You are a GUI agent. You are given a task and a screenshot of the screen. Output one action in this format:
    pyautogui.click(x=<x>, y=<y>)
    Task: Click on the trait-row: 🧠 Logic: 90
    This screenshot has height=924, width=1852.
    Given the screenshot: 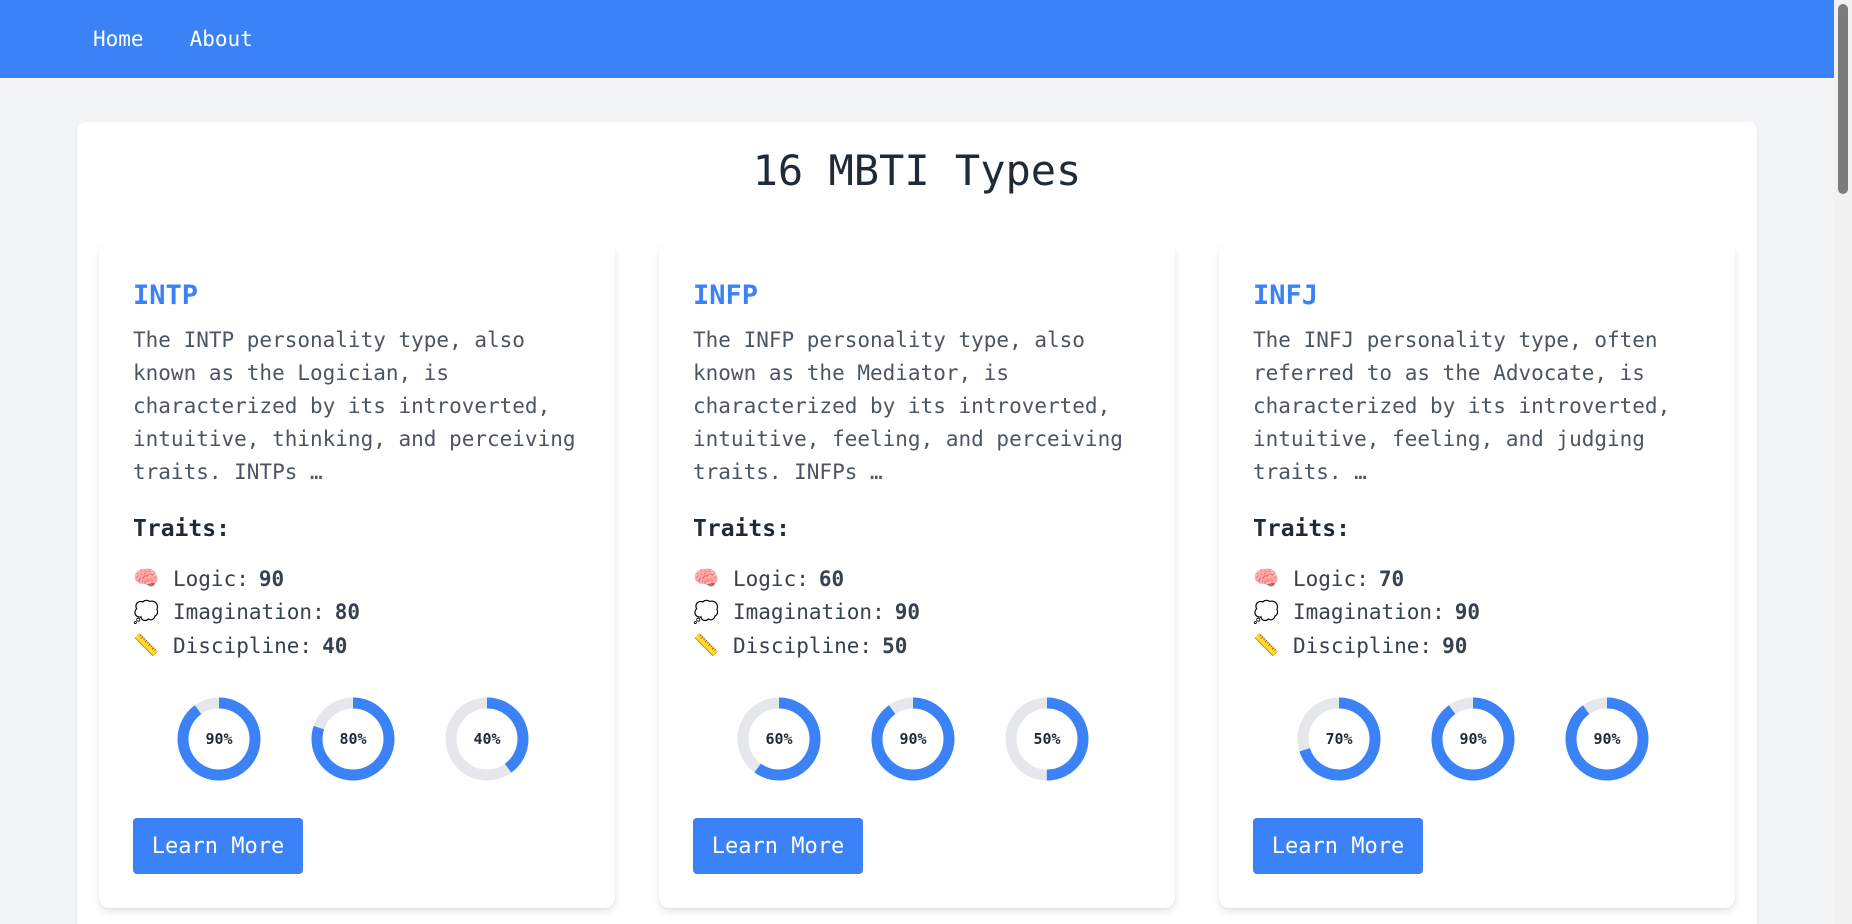 What is the action you would take?
    pyautogui.click(x=246, y=579)
    